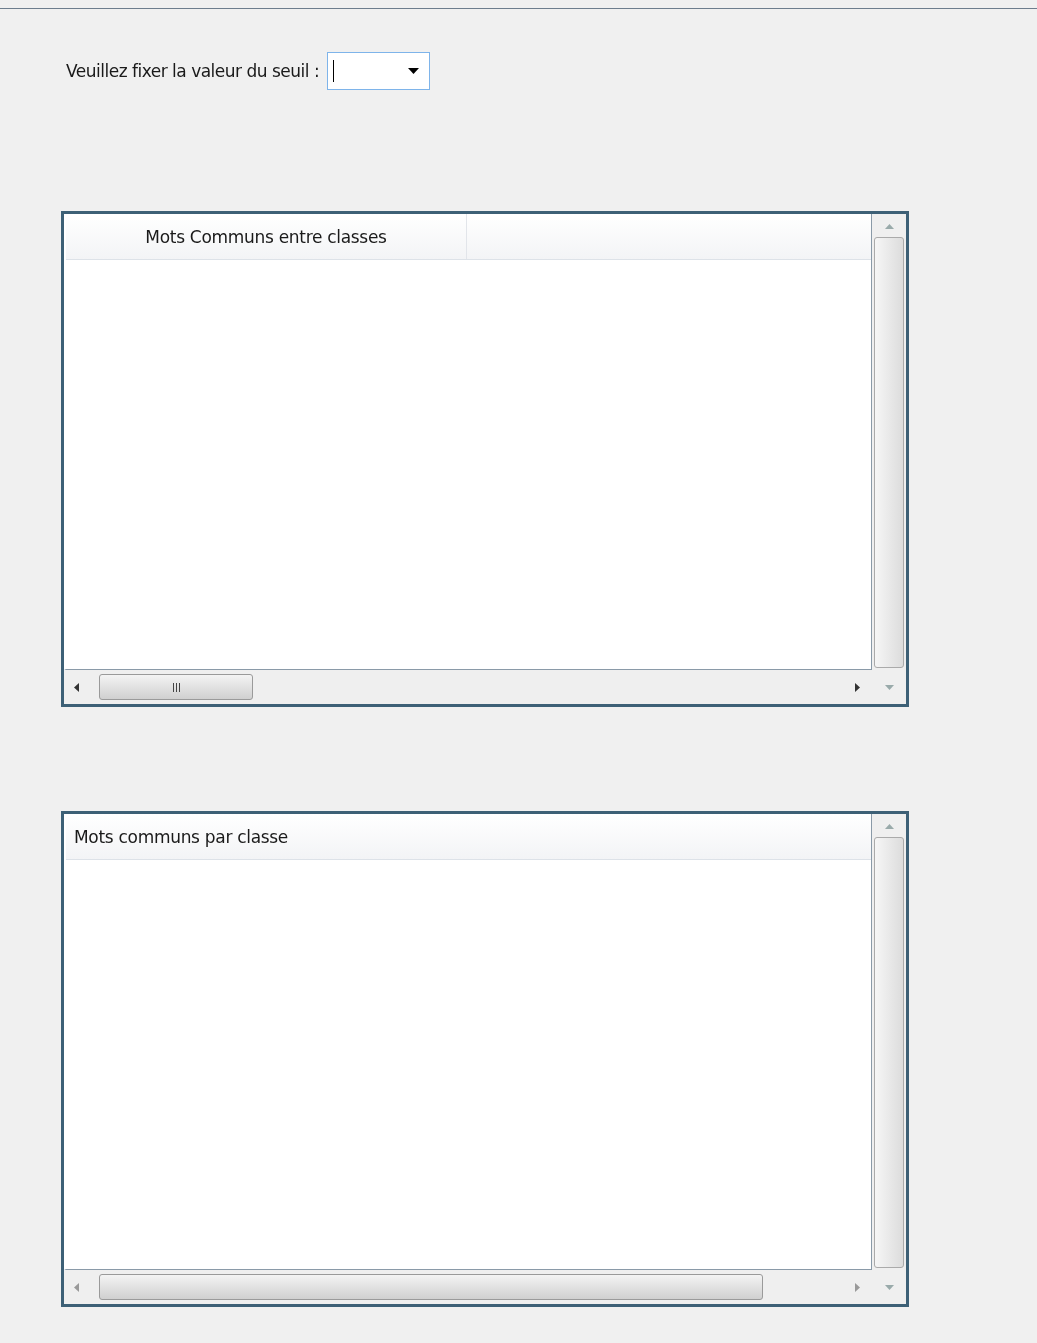 Image resolution: width=1037 pixels, height=1343 pixels. What do you see at coordinates (76, 687) in the screenshot?
I see `scroll-left-arrow-icon` at bounding box center [76, 687].